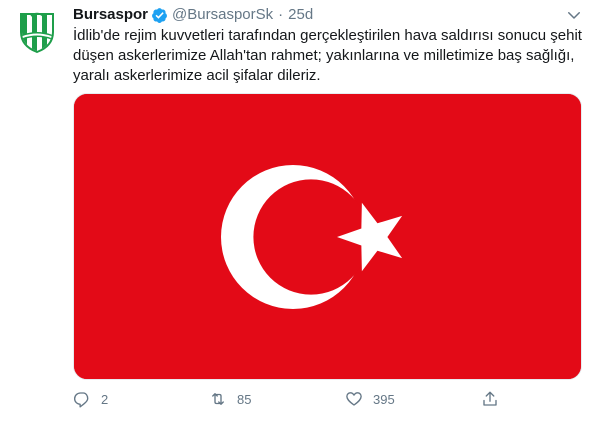 The width and height of the screenshot is (593, 421). I want to click on display-name: Bursaspor, so click(110, 15).